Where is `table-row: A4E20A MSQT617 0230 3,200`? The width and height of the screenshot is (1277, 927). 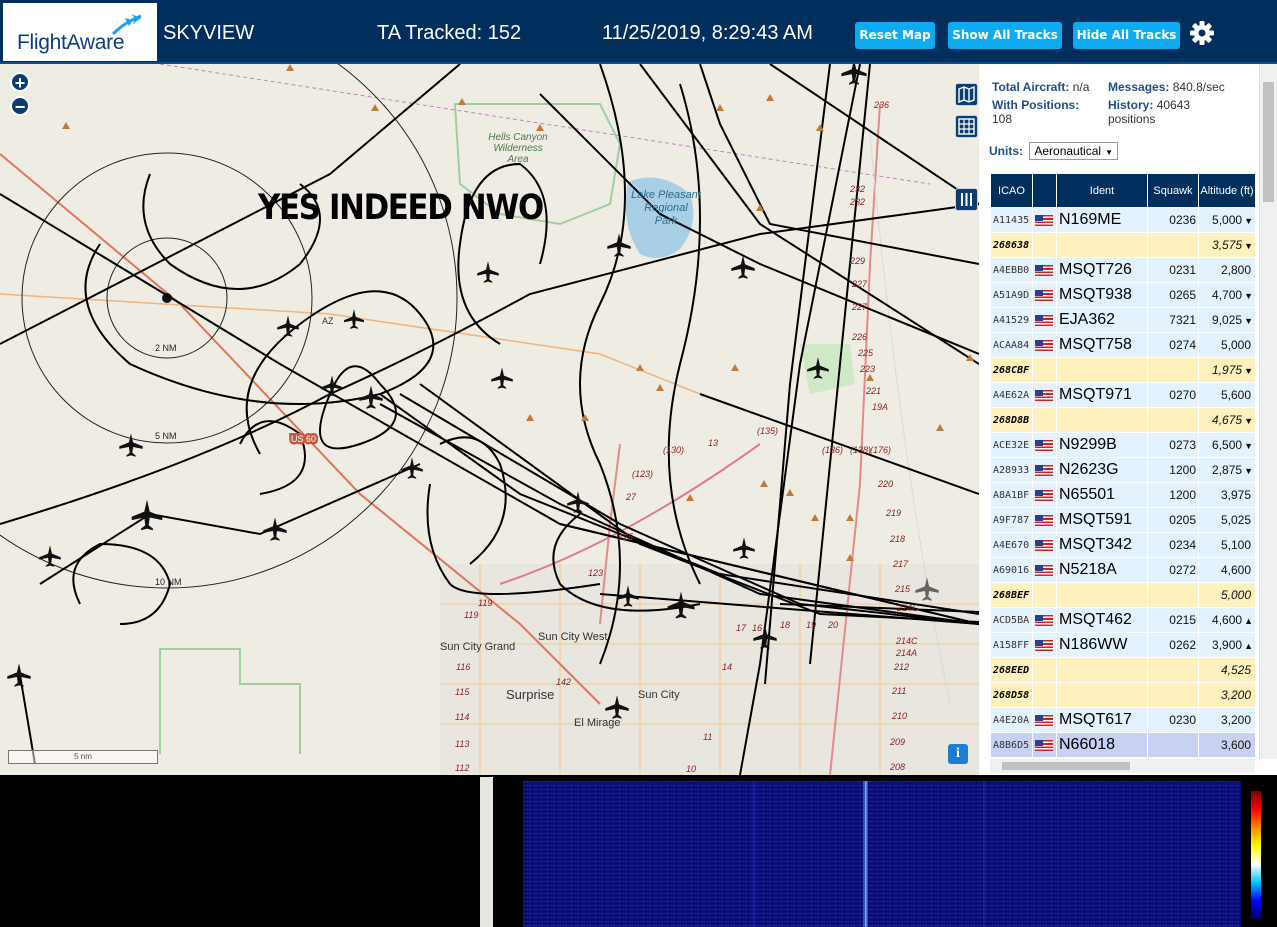 table-row: A4E20A MSQT617 0230 3,200 is located at coordinates (1122, 720).